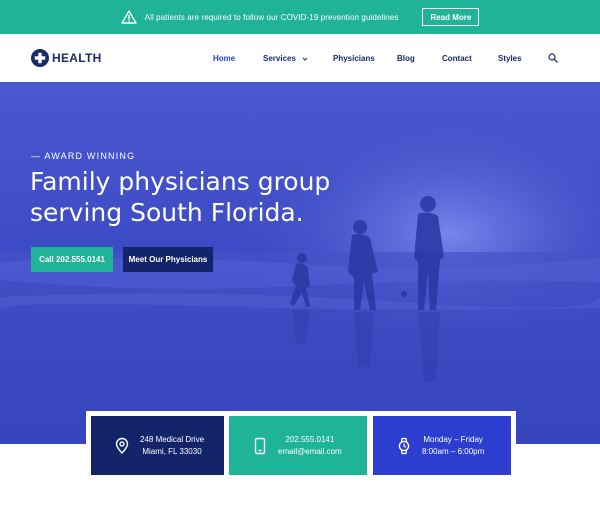 This screenshot has height=514, width=600. I want to click on nav-physicians: Physicians, so click(354, 58).